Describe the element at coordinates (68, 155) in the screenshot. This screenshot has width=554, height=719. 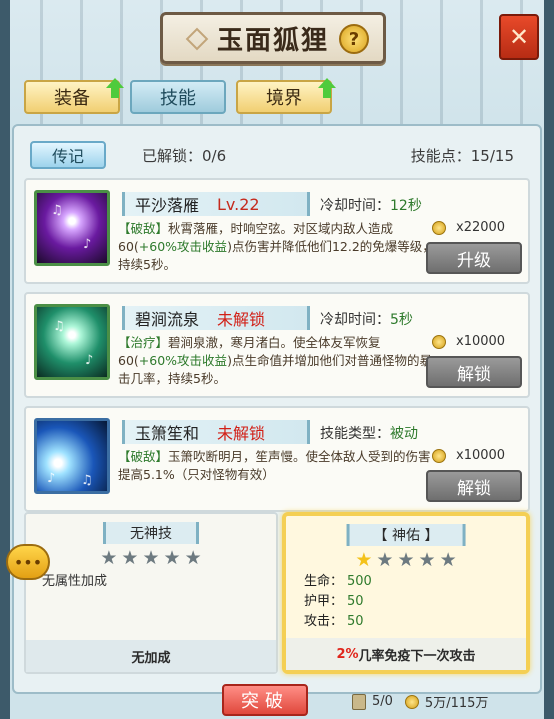
I see `legend-button: 传记` at that location.